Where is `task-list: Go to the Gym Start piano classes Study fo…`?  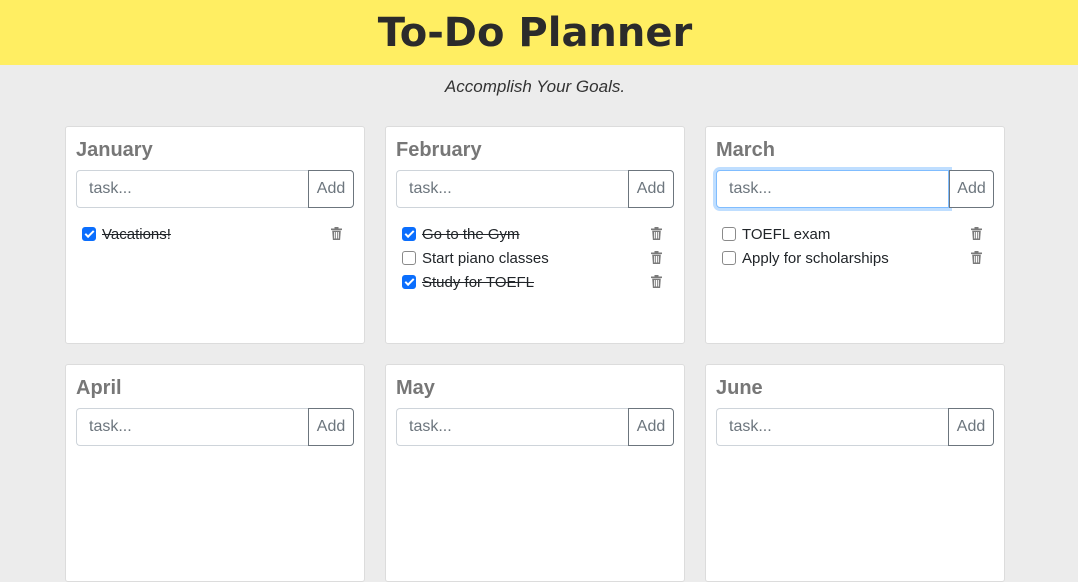
task-list: Go to the Gym Start piano classes Study fo… is located at coordinates (535, 258).